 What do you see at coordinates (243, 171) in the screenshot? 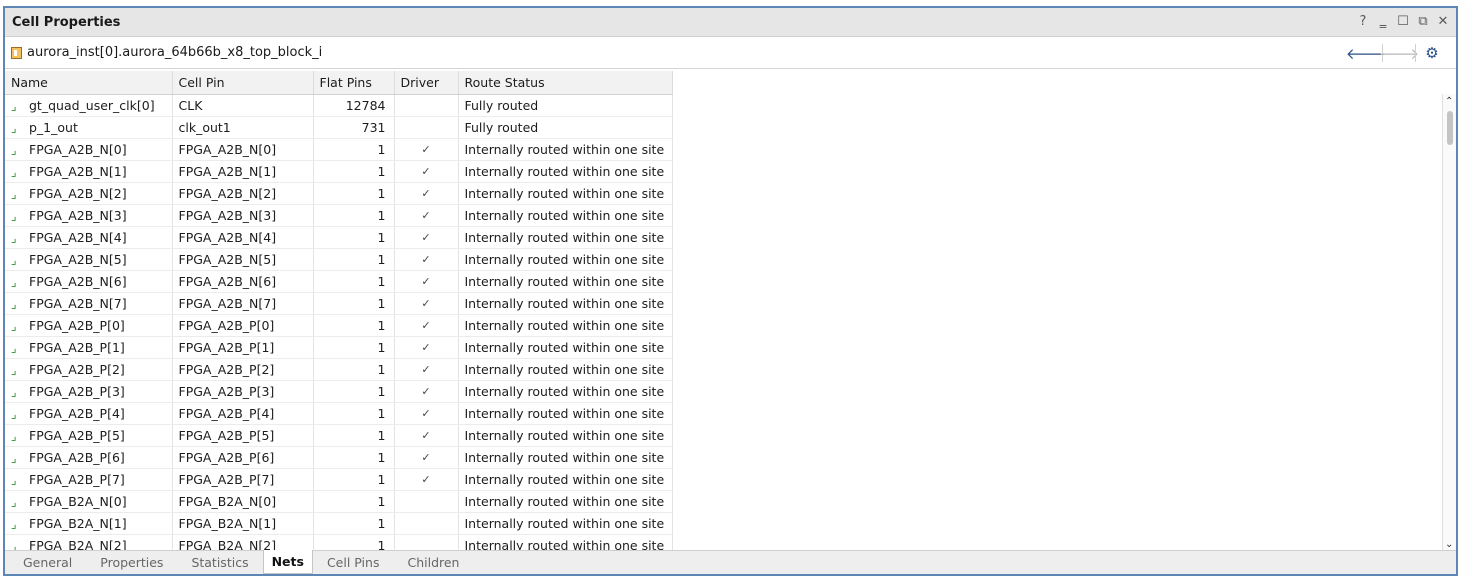
I see `cell-pin-cell: FPGA_A2B_N[1]` at bounding box center [243, 171].